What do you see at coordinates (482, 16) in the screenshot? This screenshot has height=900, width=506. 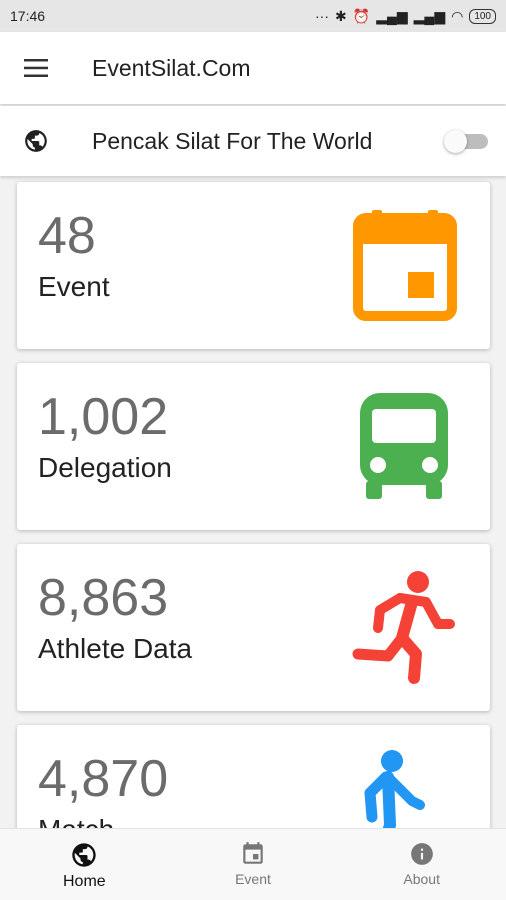 I see `battery-icon: 100` at bounding box center [482, 16].